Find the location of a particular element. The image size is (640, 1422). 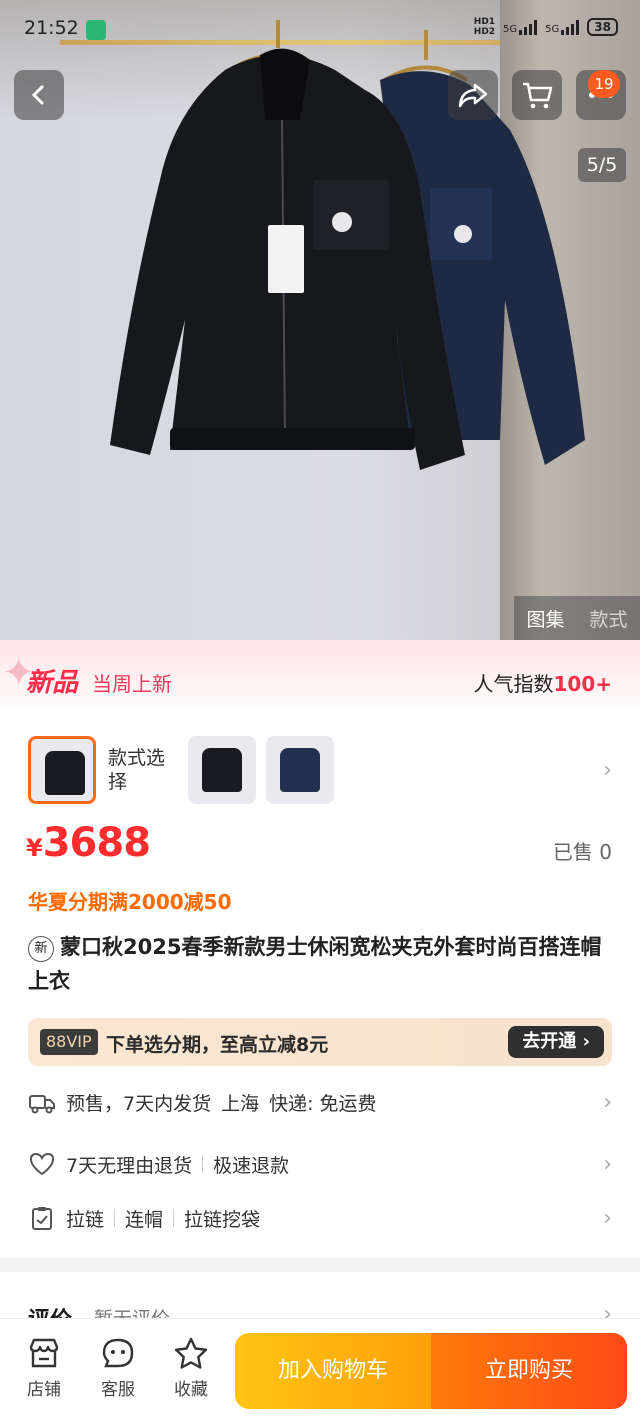

new-arrival-tag: 新品 is located at coordinates (52, 683).